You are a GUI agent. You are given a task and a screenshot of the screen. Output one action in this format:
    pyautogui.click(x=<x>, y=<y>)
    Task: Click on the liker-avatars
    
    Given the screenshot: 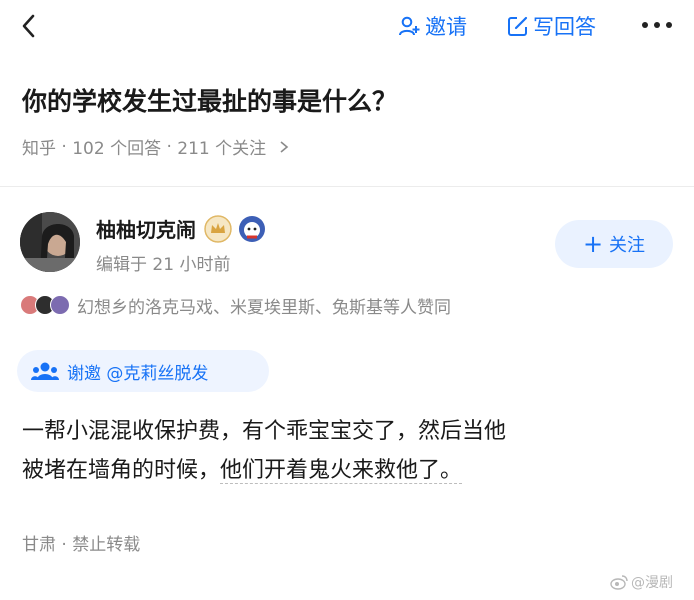 What is the action you would take?
    pyautogui.click(x=45, y=305)
    